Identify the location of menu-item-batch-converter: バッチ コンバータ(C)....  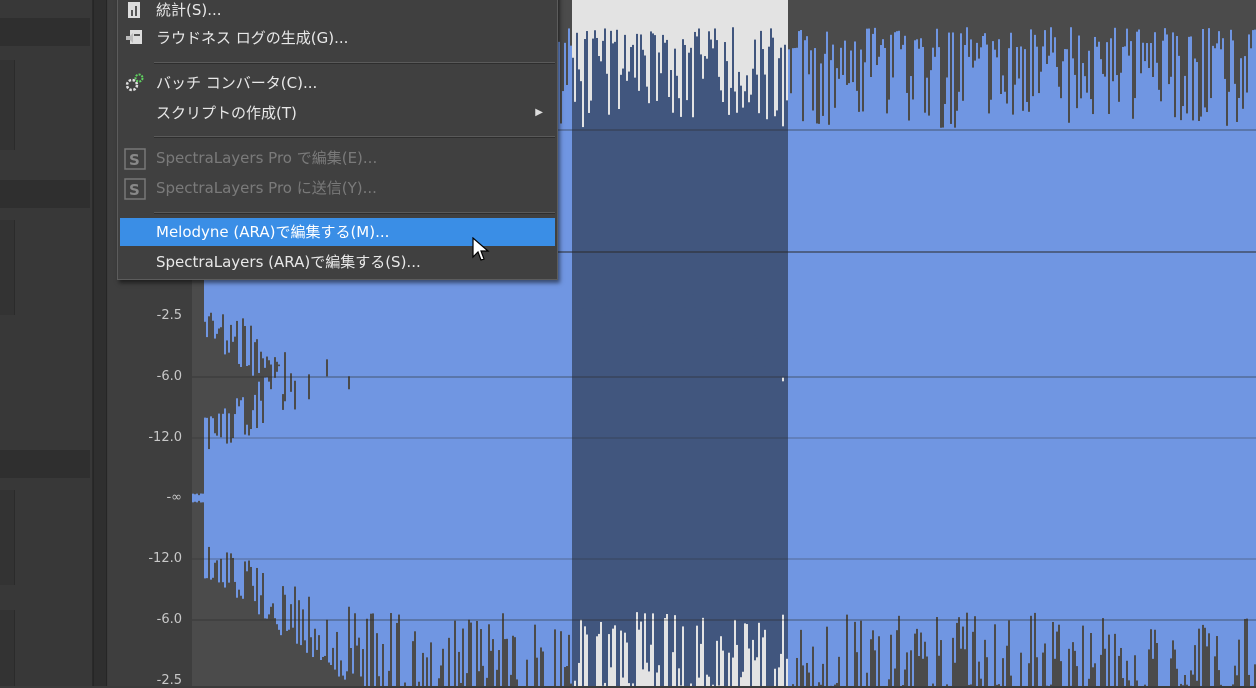
(337, 83).